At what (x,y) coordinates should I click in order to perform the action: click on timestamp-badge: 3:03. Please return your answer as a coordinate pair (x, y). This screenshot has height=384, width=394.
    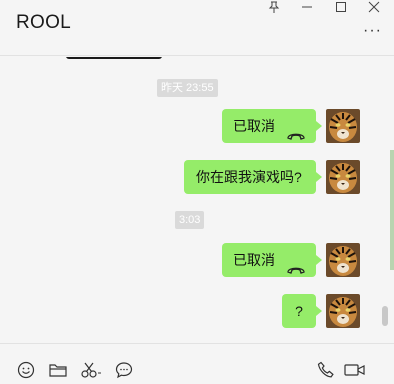
    Looking at the image, I should click on (190, 220).